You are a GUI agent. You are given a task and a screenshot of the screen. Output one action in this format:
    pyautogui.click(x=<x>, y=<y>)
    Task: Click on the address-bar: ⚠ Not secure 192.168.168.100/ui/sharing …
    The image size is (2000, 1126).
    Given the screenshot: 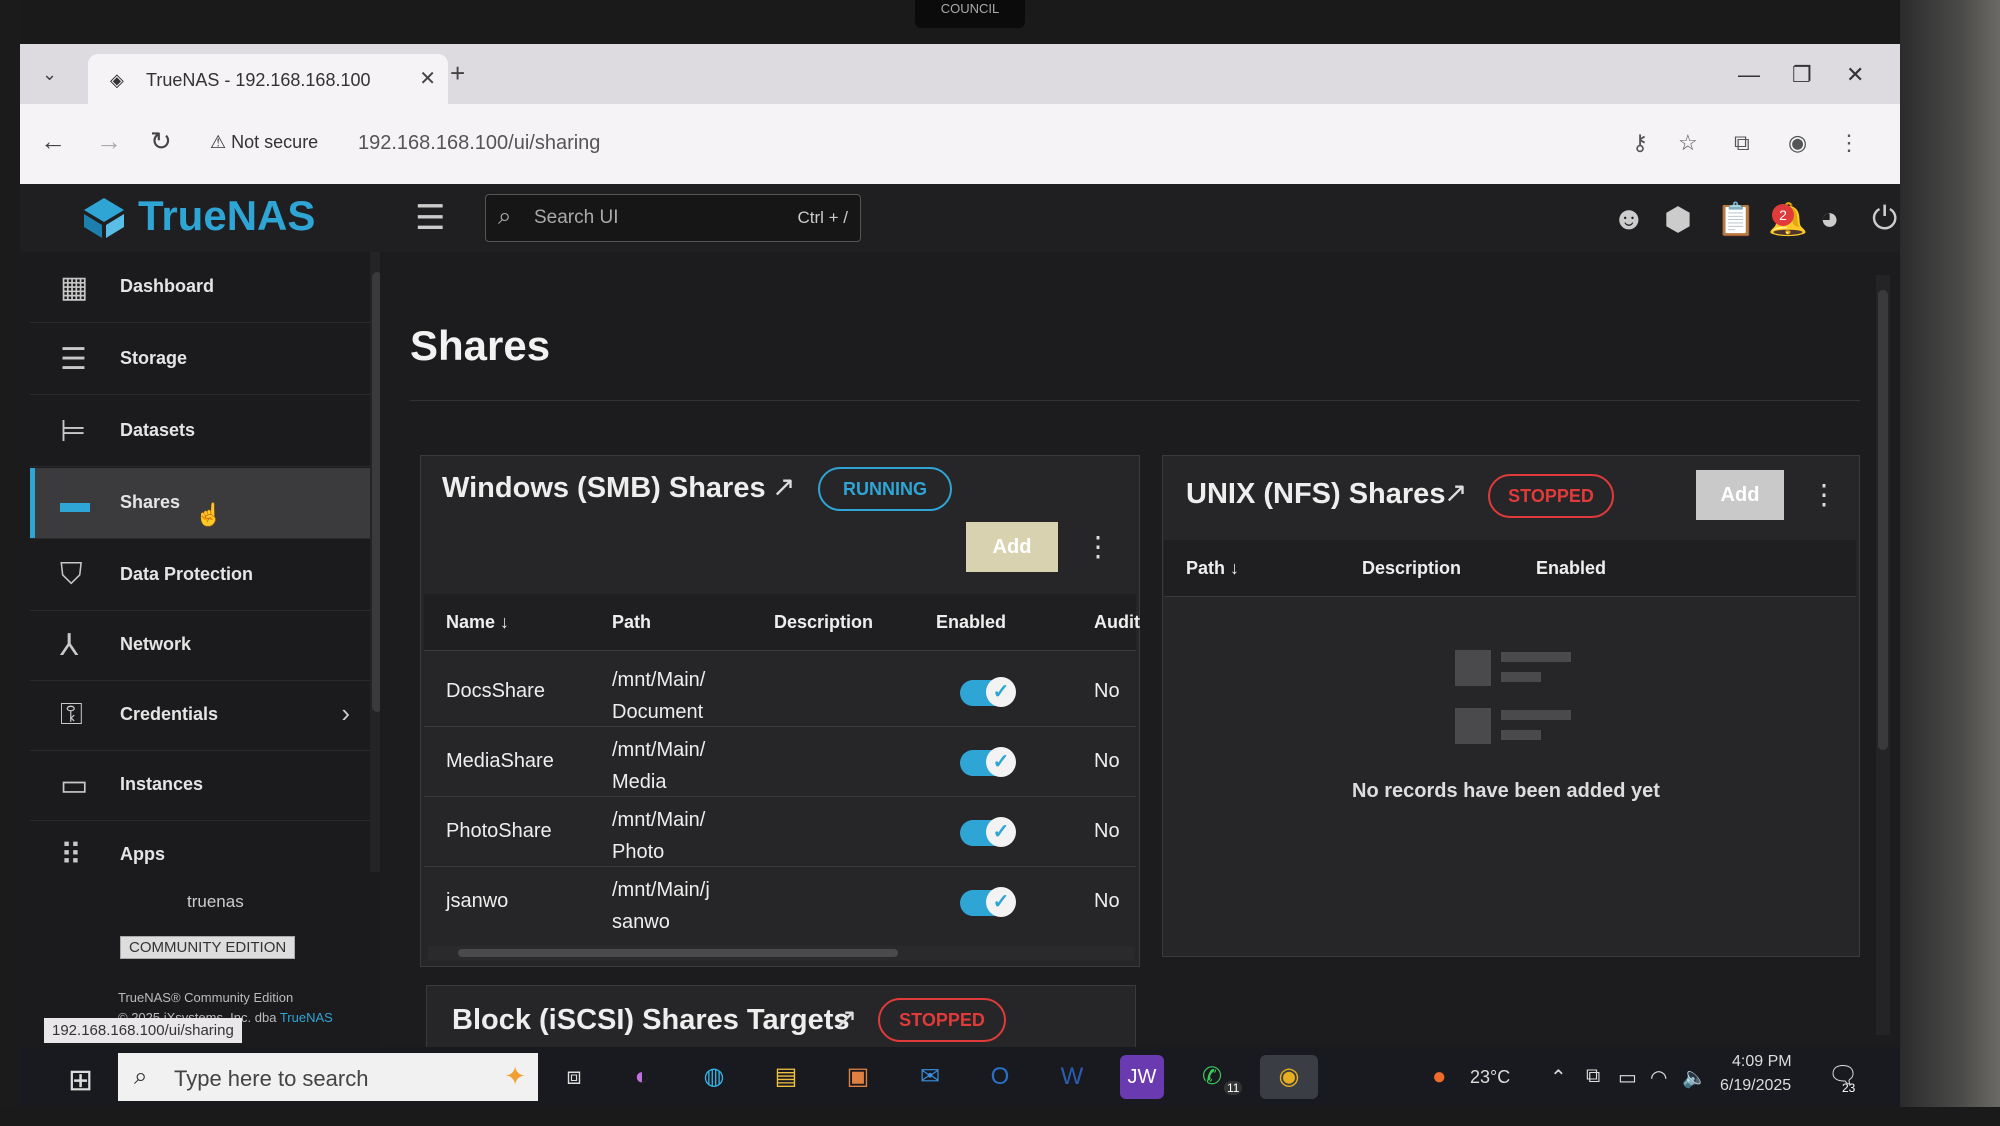 What is the action you would take?
    pyautogui.click(x=1050, y=144)
    